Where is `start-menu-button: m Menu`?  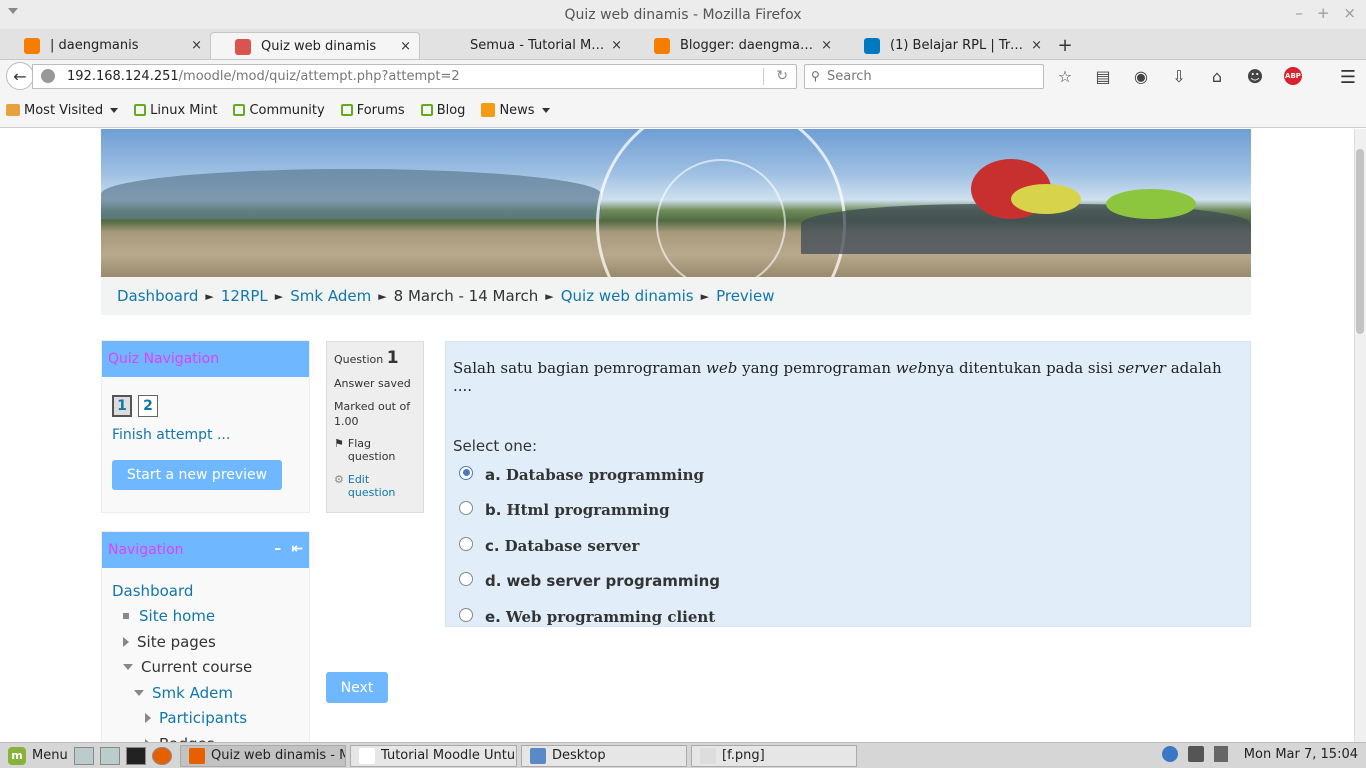
start-menu-button: m Menu is located at coordinates (34, 755).